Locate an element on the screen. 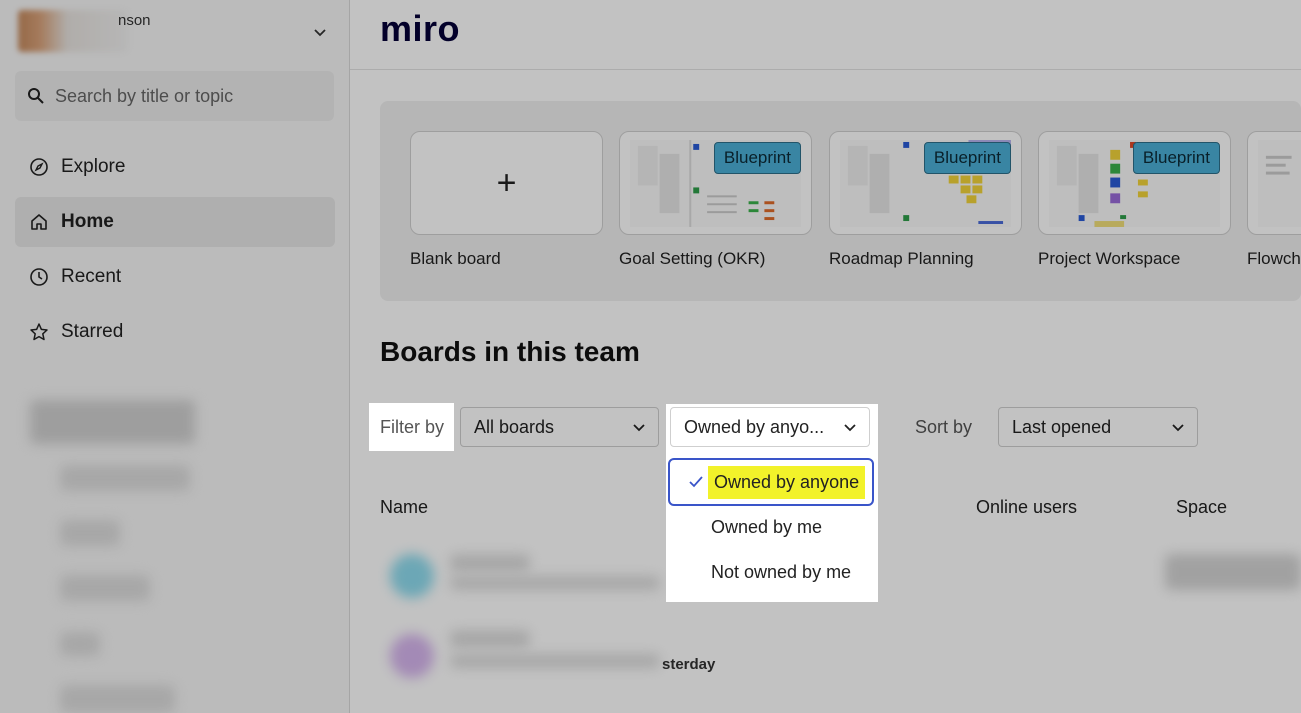  template-label: Goal Setting (OKR) is located at coordinates (692, 258).